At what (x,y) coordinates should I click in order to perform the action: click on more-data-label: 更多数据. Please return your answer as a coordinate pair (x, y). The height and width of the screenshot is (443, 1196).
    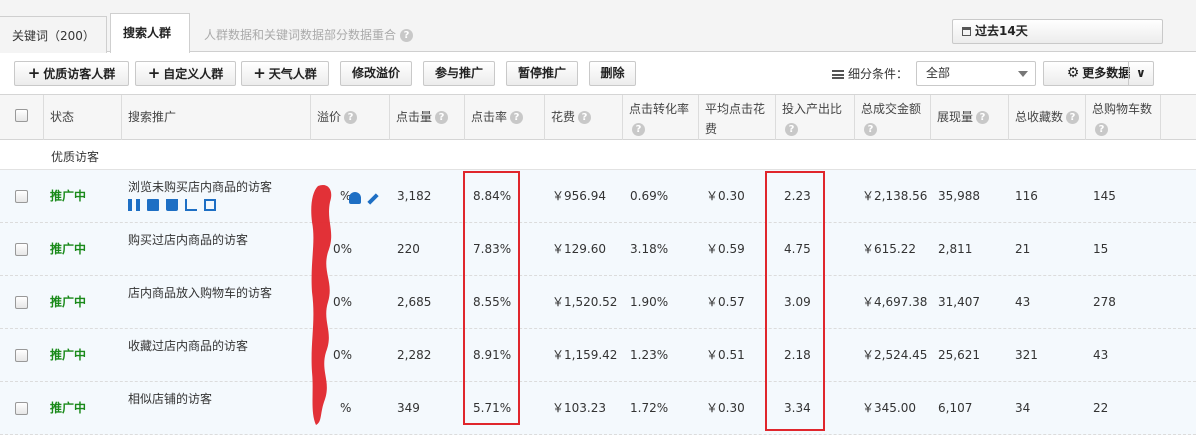
    Looking at the image, I should click on (1106, 73).